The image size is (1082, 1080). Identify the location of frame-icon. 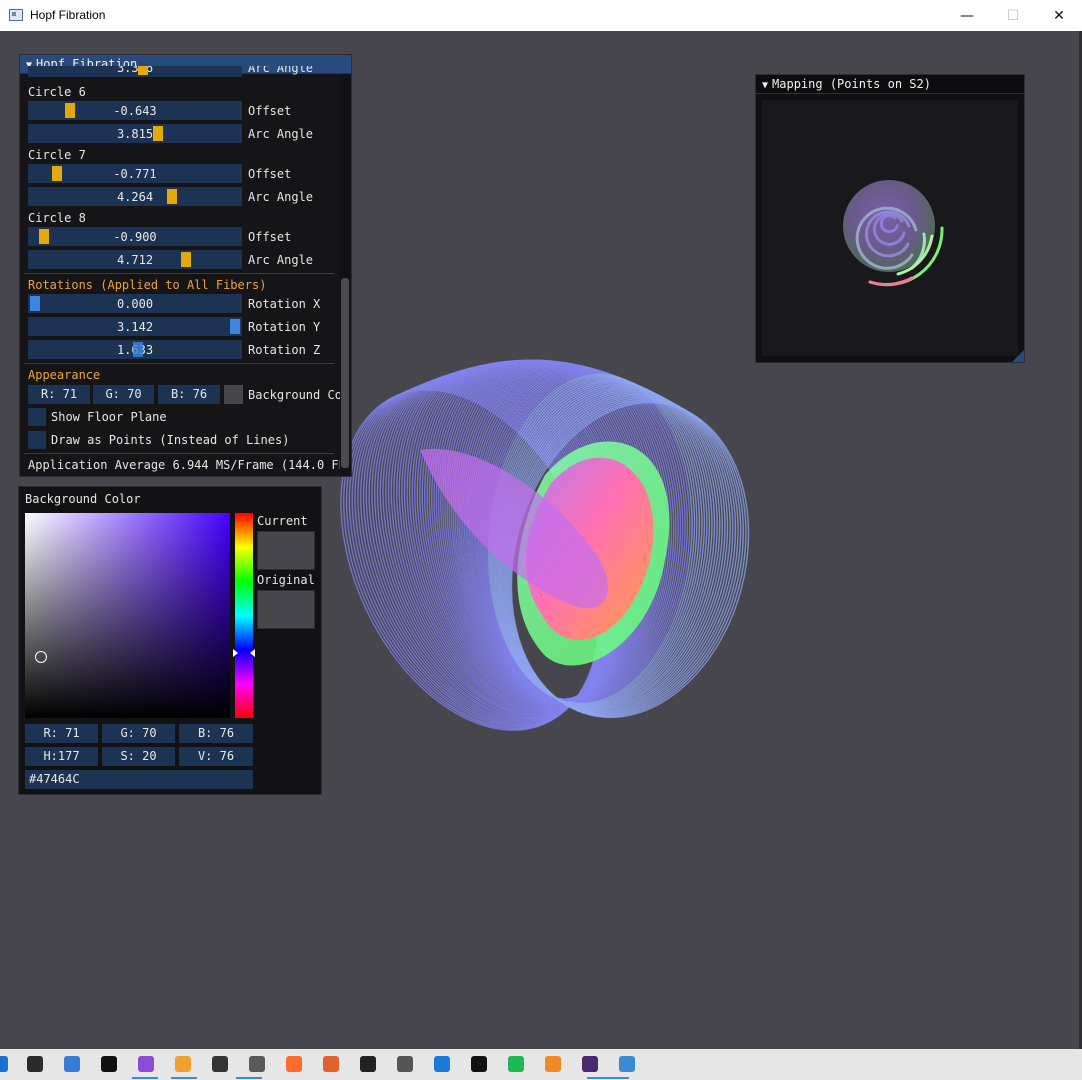
(294, 1064).